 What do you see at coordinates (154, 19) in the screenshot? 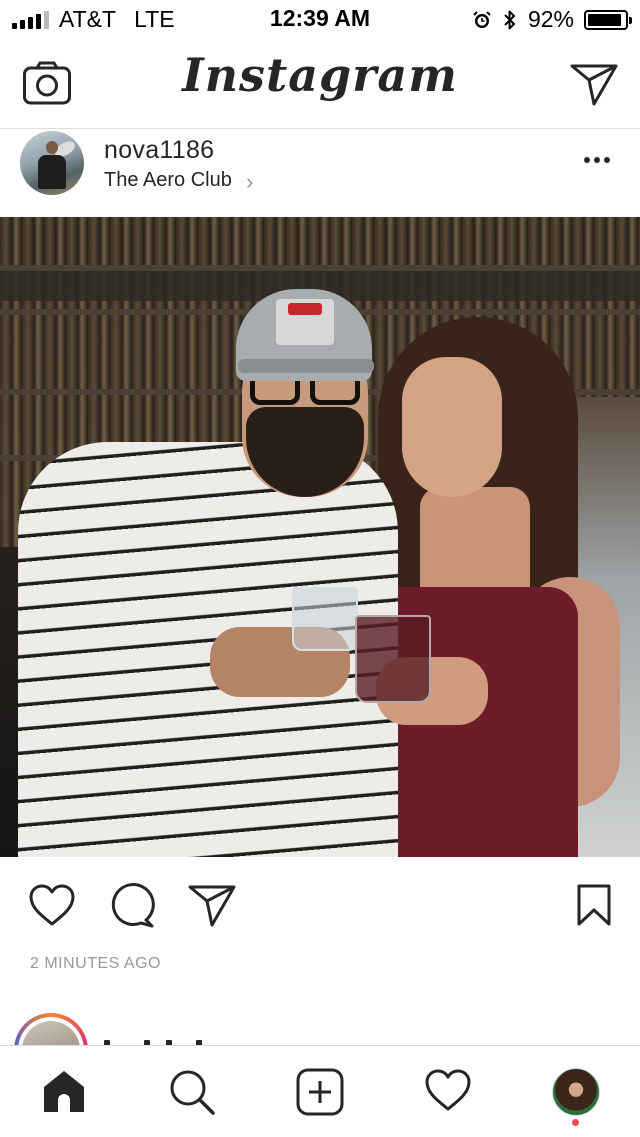
I see `network-label: LTE` at bounding box center [154, 19].